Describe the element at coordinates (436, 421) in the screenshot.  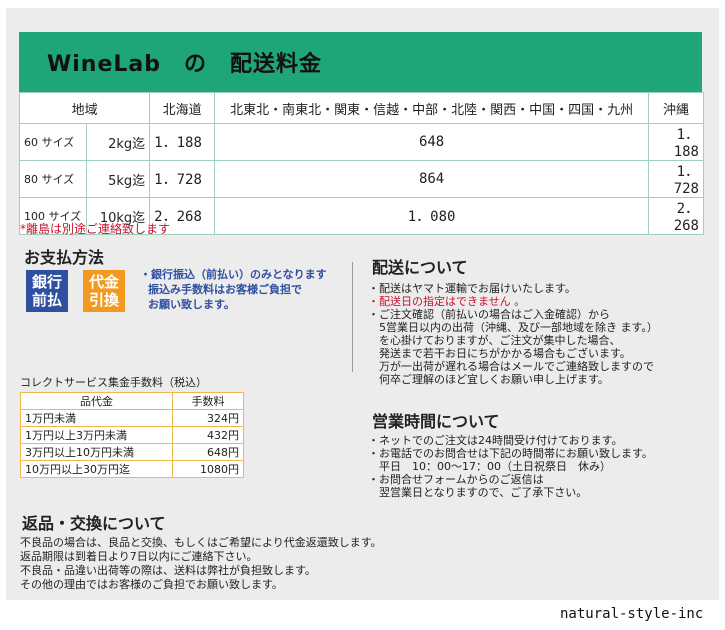
I see `hours-heading: 営業時間について` at that location.